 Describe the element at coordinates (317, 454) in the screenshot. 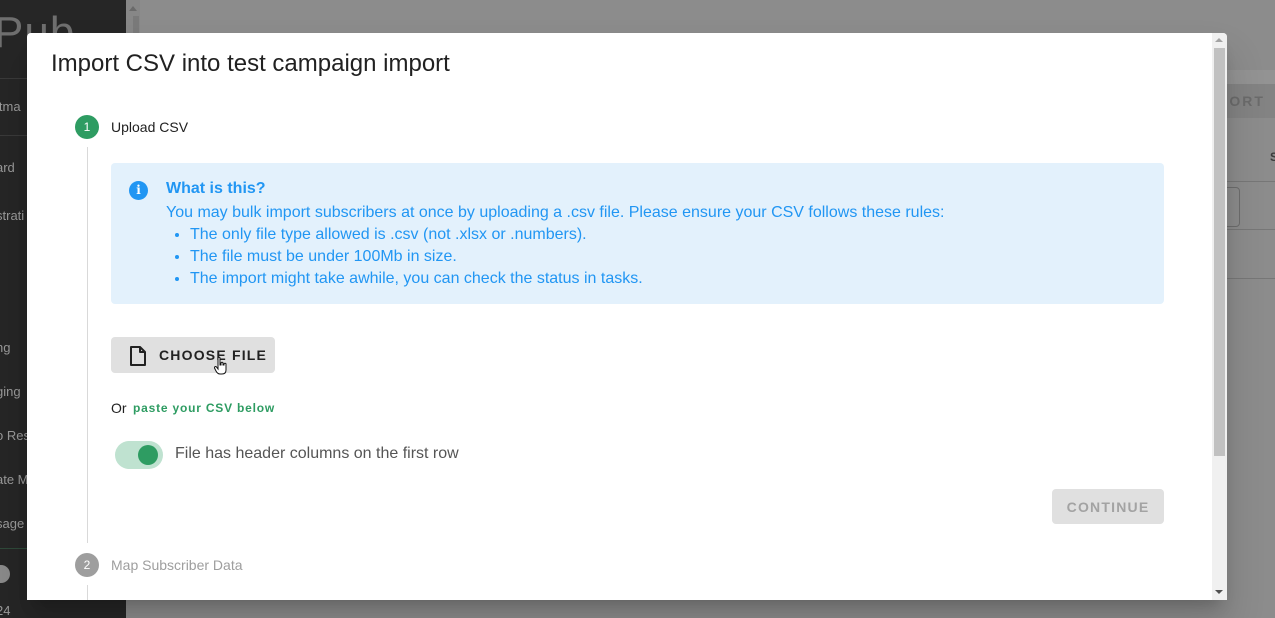

I see `header-columns-label: File has header columns on the first row` at that location.